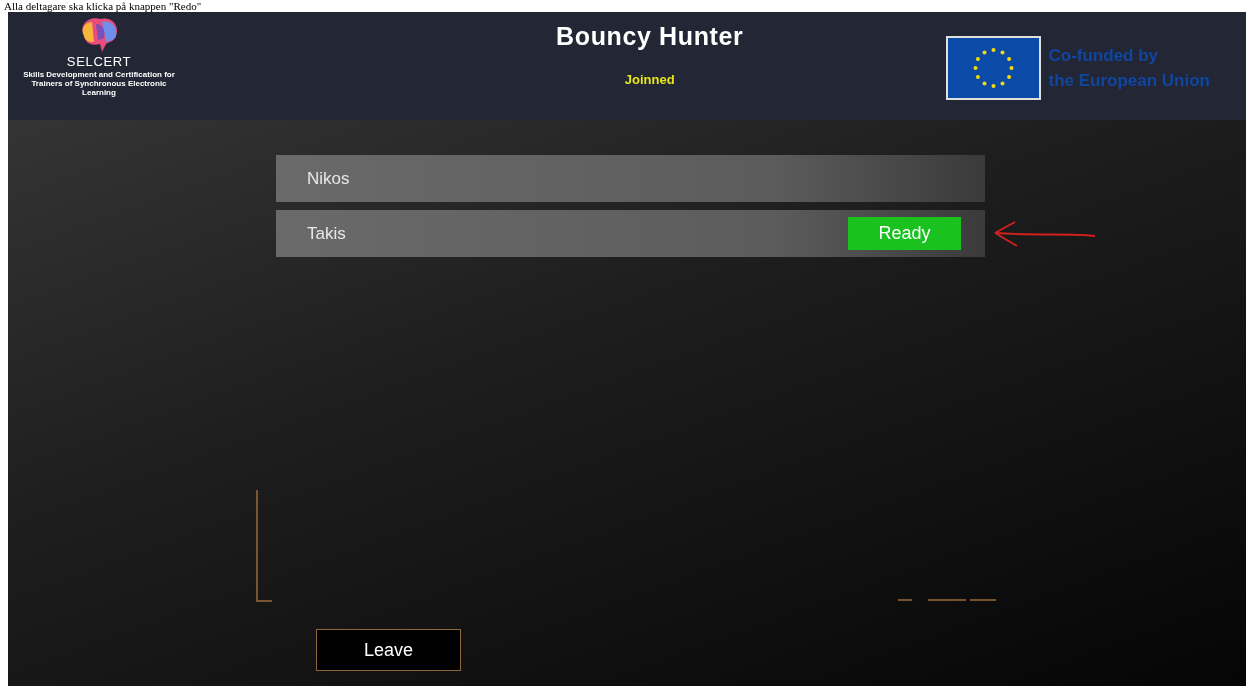 The height and width of the screenshot is (686, 1250). What do you see at coordinates (993, 68) in the screenshot?
I see `eu-flag-icon` at bounding box center [993, 68].